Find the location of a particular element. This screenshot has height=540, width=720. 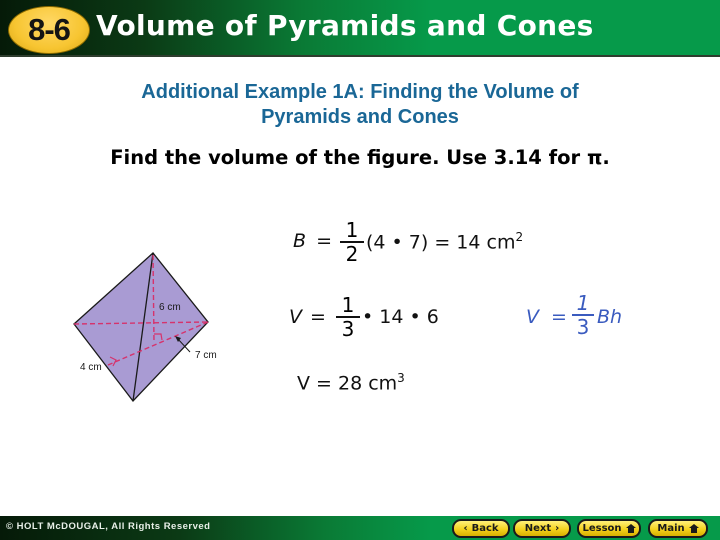

copyright-text: © HOLT McDOUGAL, All Rights Reserved is located at coordinates (108, 526).